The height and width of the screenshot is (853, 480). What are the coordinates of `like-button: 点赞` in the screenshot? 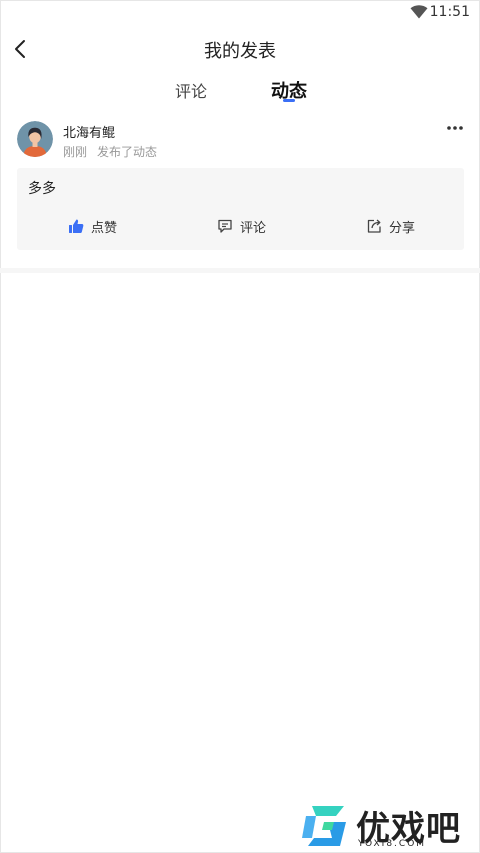 It's located at (92, 226).